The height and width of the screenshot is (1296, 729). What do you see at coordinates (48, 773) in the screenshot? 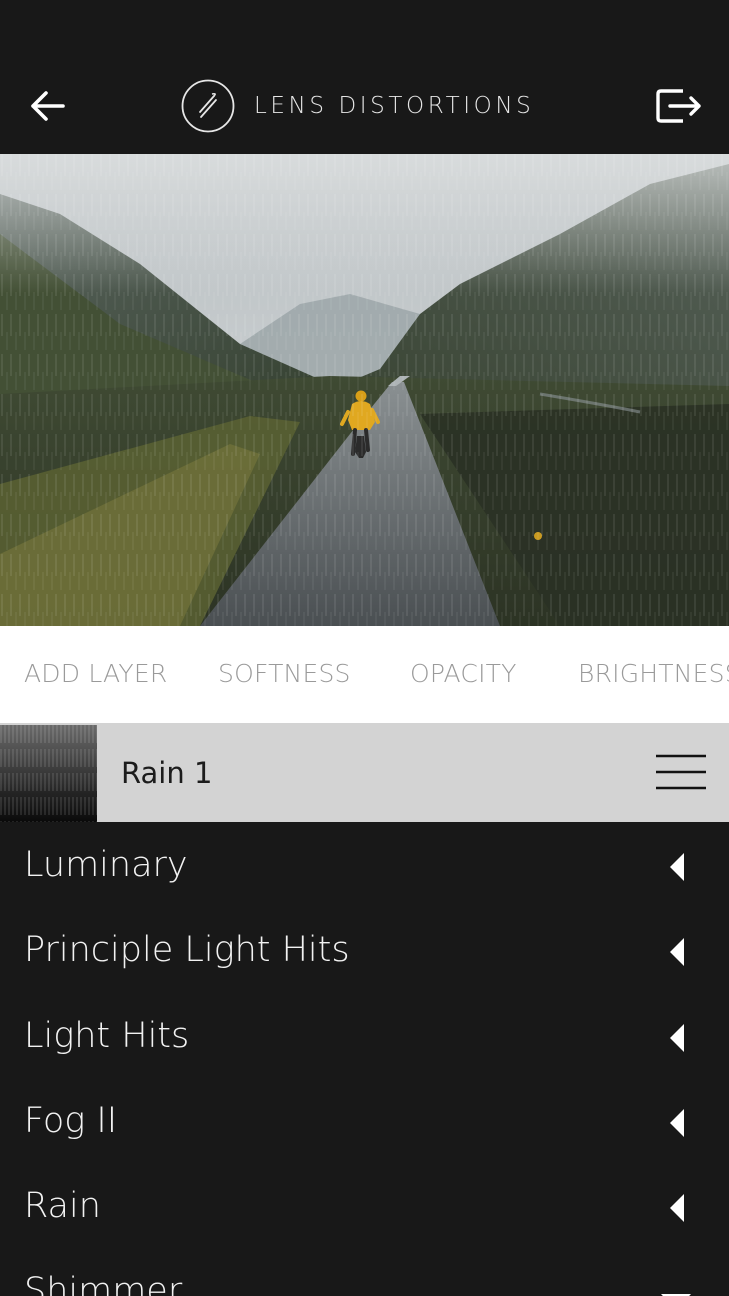
I see `layer-thumbnail` at bounding box center [48, 773].